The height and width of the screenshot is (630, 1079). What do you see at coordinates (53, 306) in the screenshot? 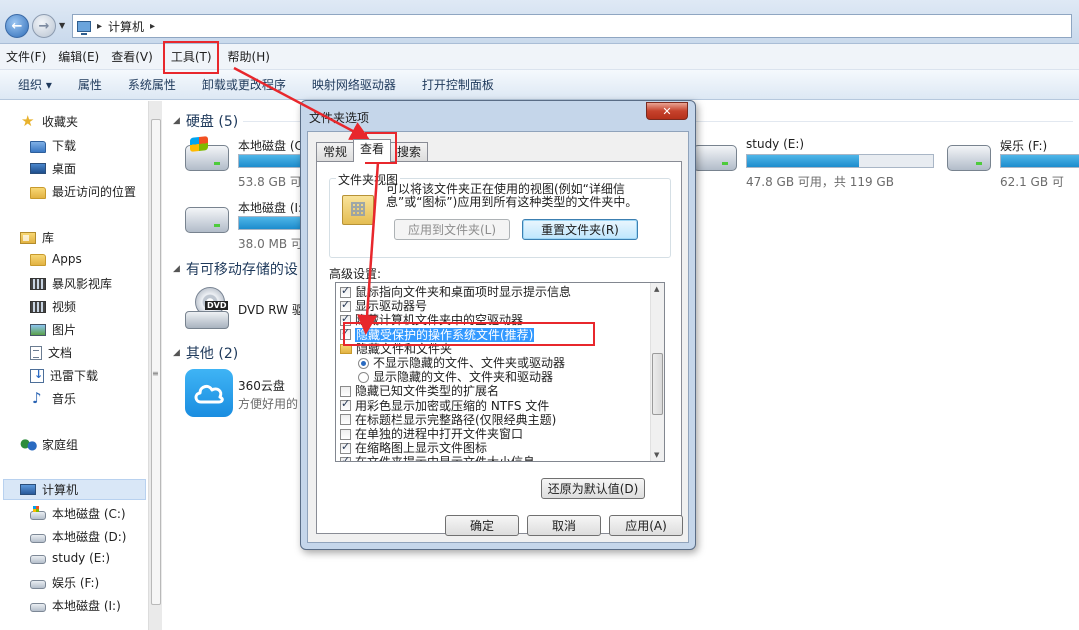
I see `nav-videos: 视频` at bounding box center [53, 306].